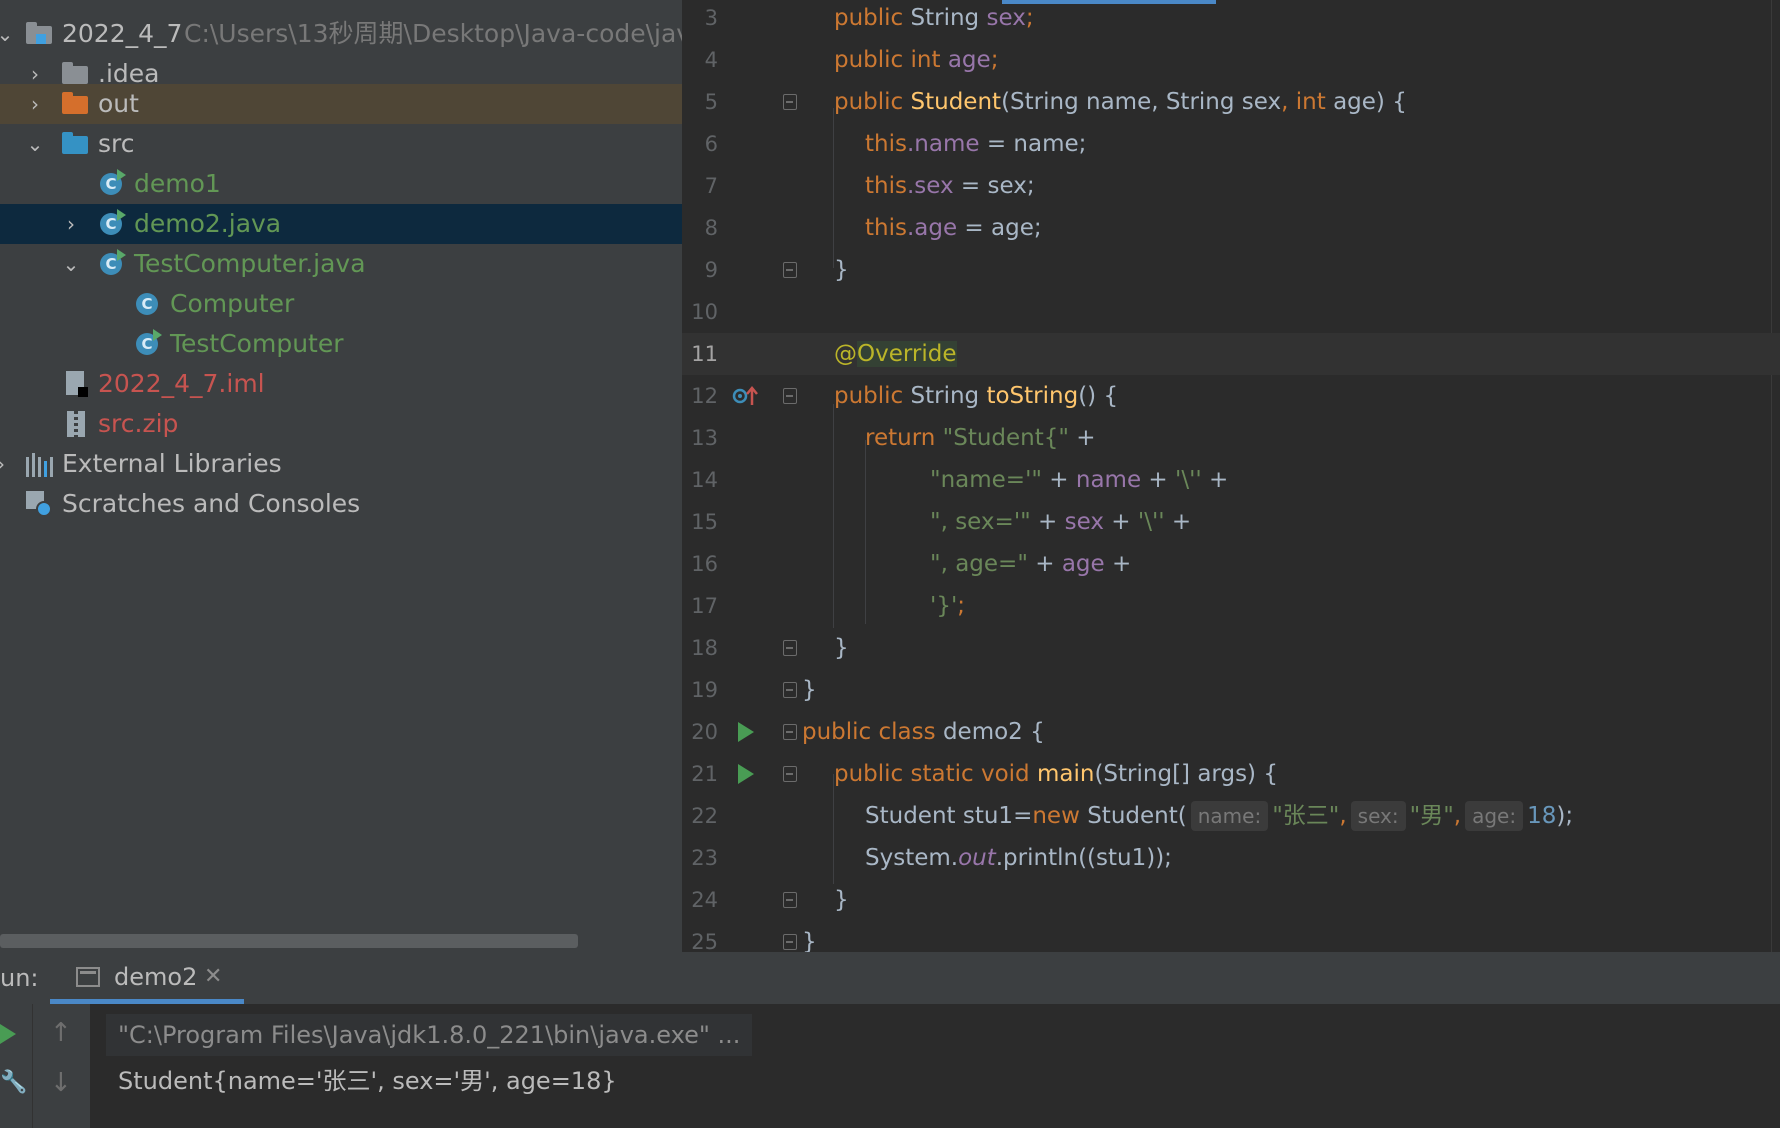  Describe the element at coordinates (711, 144) in the screenshot. I see `line-number: 6` at that location.